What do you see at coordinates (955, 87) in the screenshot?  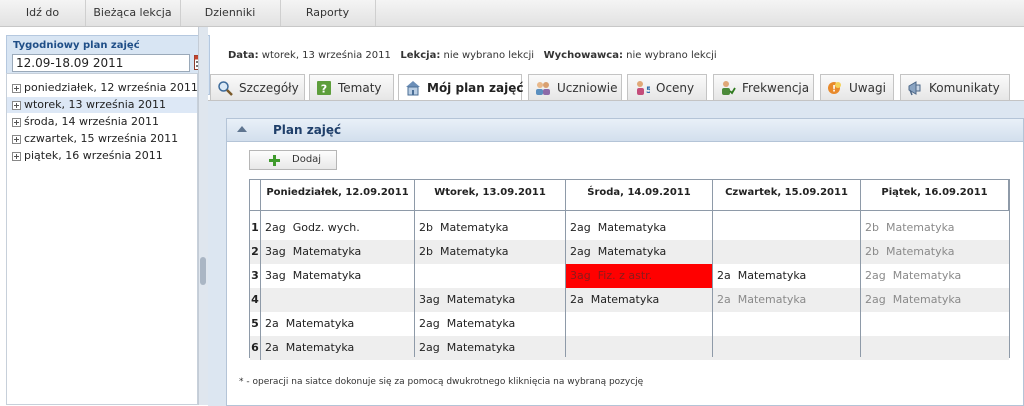 I see `tab-announcements: Komunikaty` at bounding box center [955, 87].